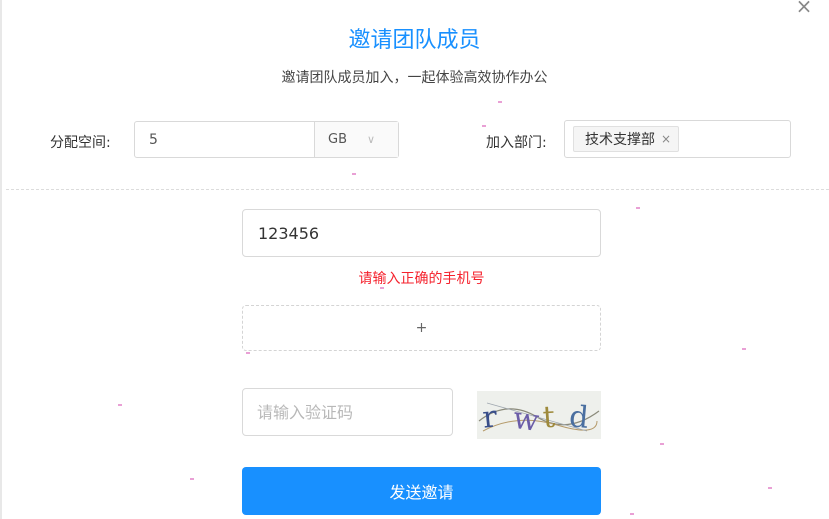 The height and width of the screenshot is (519, 829). Describe the element at coordinates (421, 279) in the screenshot. I see `phone-error-message: 请输入正确的手机号` at that location.